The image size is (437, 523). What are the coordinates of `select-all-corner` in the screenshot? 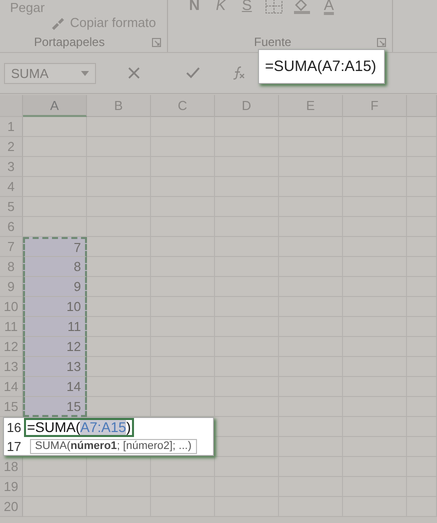 It's located at (11, 106).